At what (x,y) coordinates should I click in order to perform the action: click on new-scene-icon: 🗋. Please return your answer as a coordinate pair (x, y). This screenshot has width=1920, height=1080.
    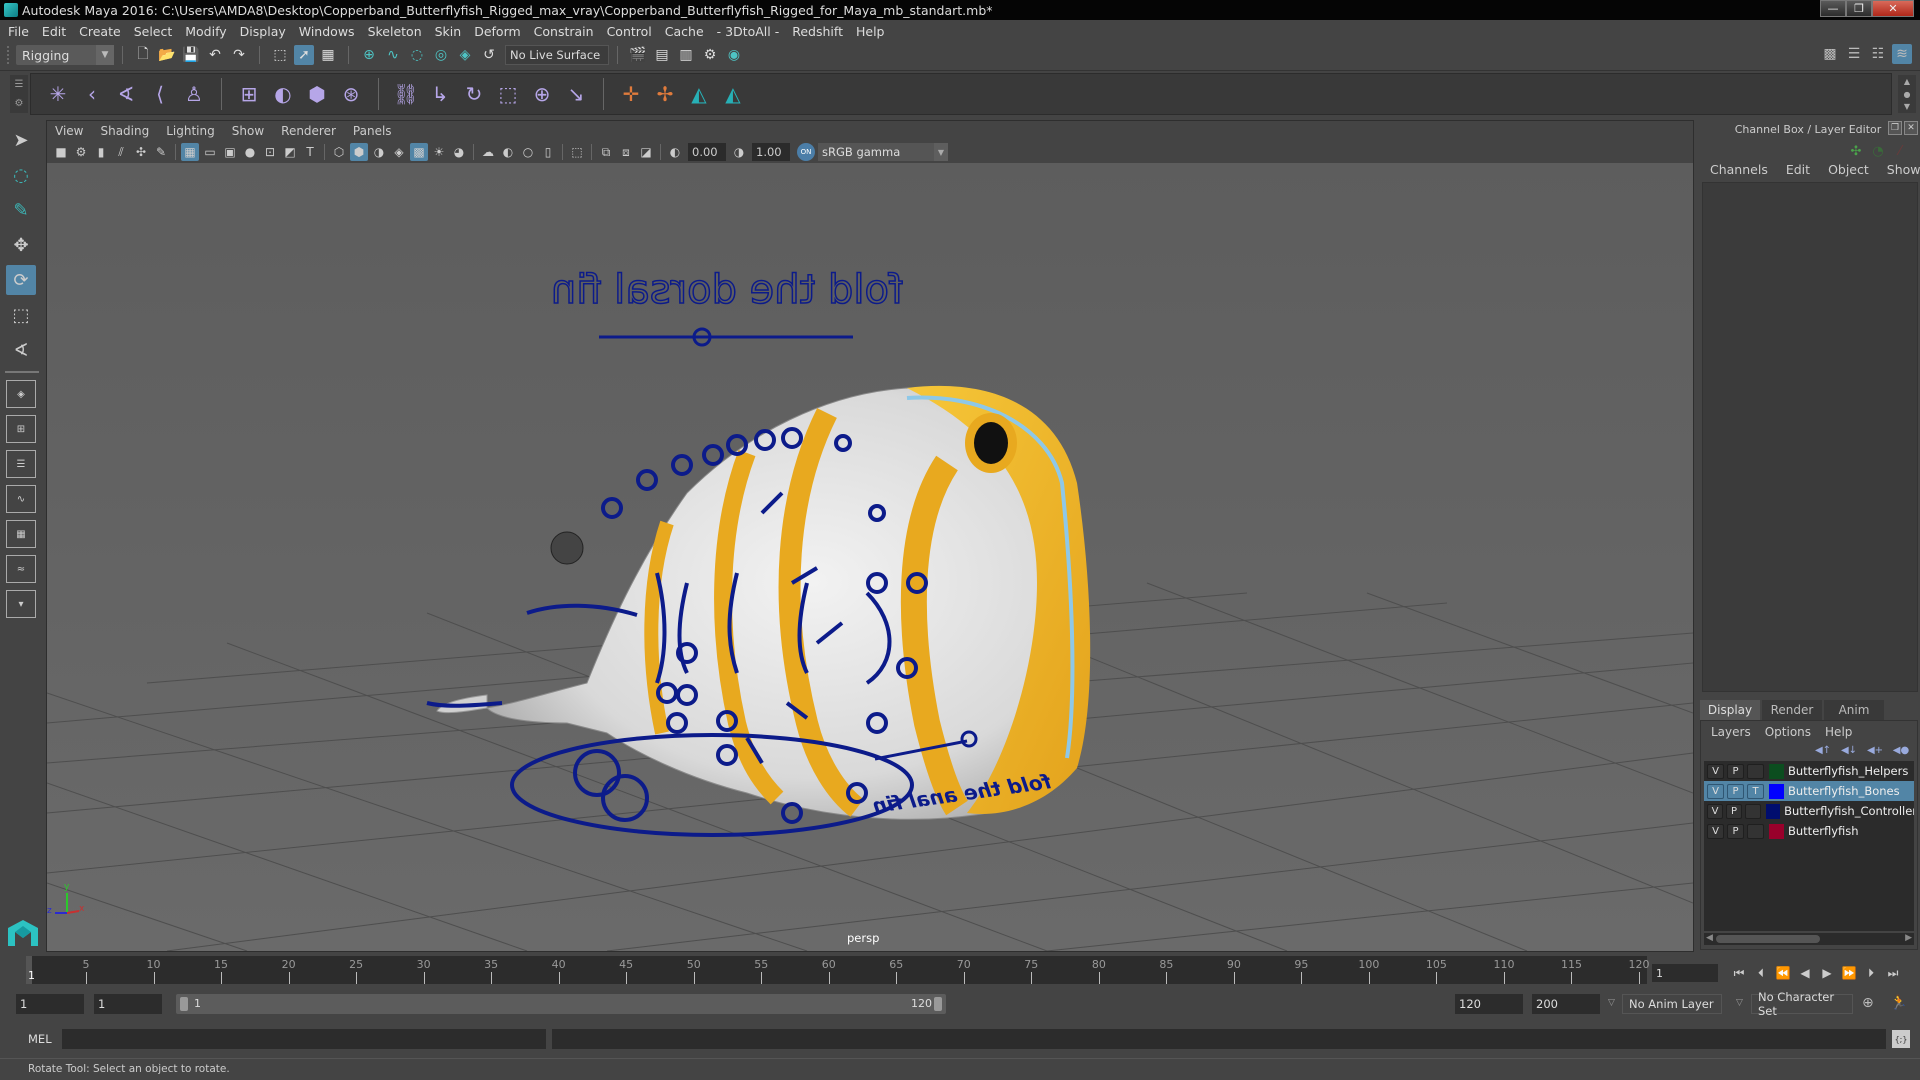
    Looking at the image, I should click on (143, 55).